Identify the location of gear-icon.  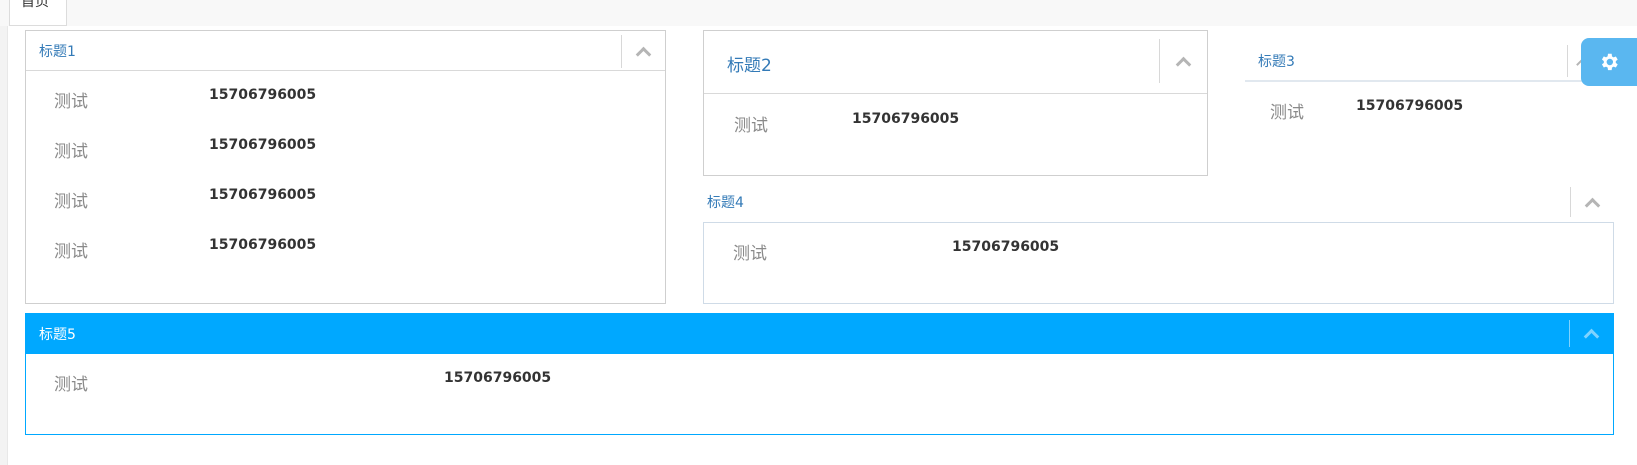
(1609, 62).